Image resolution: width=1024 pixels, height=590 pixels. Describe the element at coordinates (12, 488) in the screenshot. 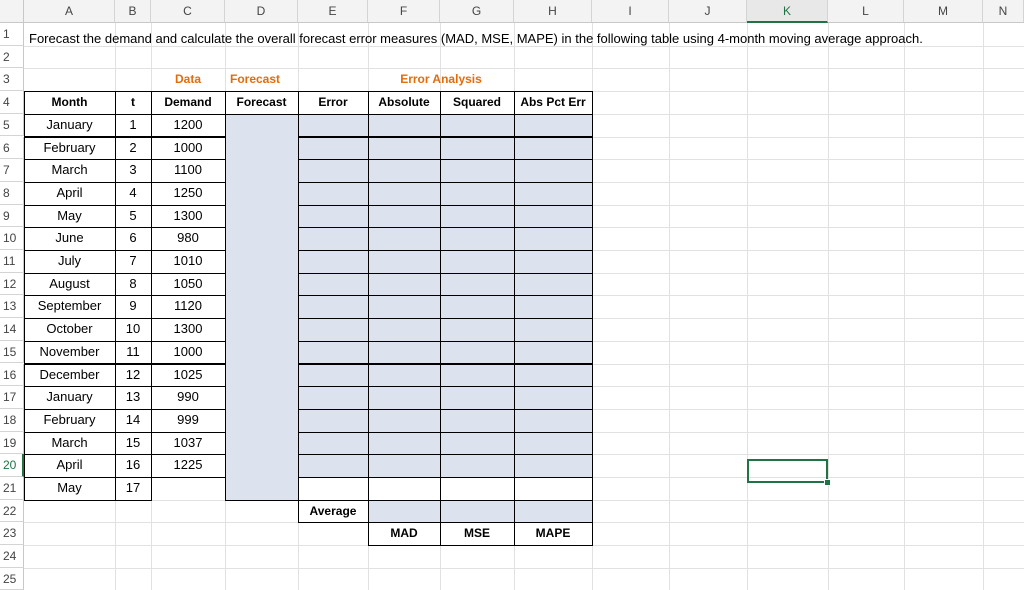

I see `row-header-21: 21` at that location.